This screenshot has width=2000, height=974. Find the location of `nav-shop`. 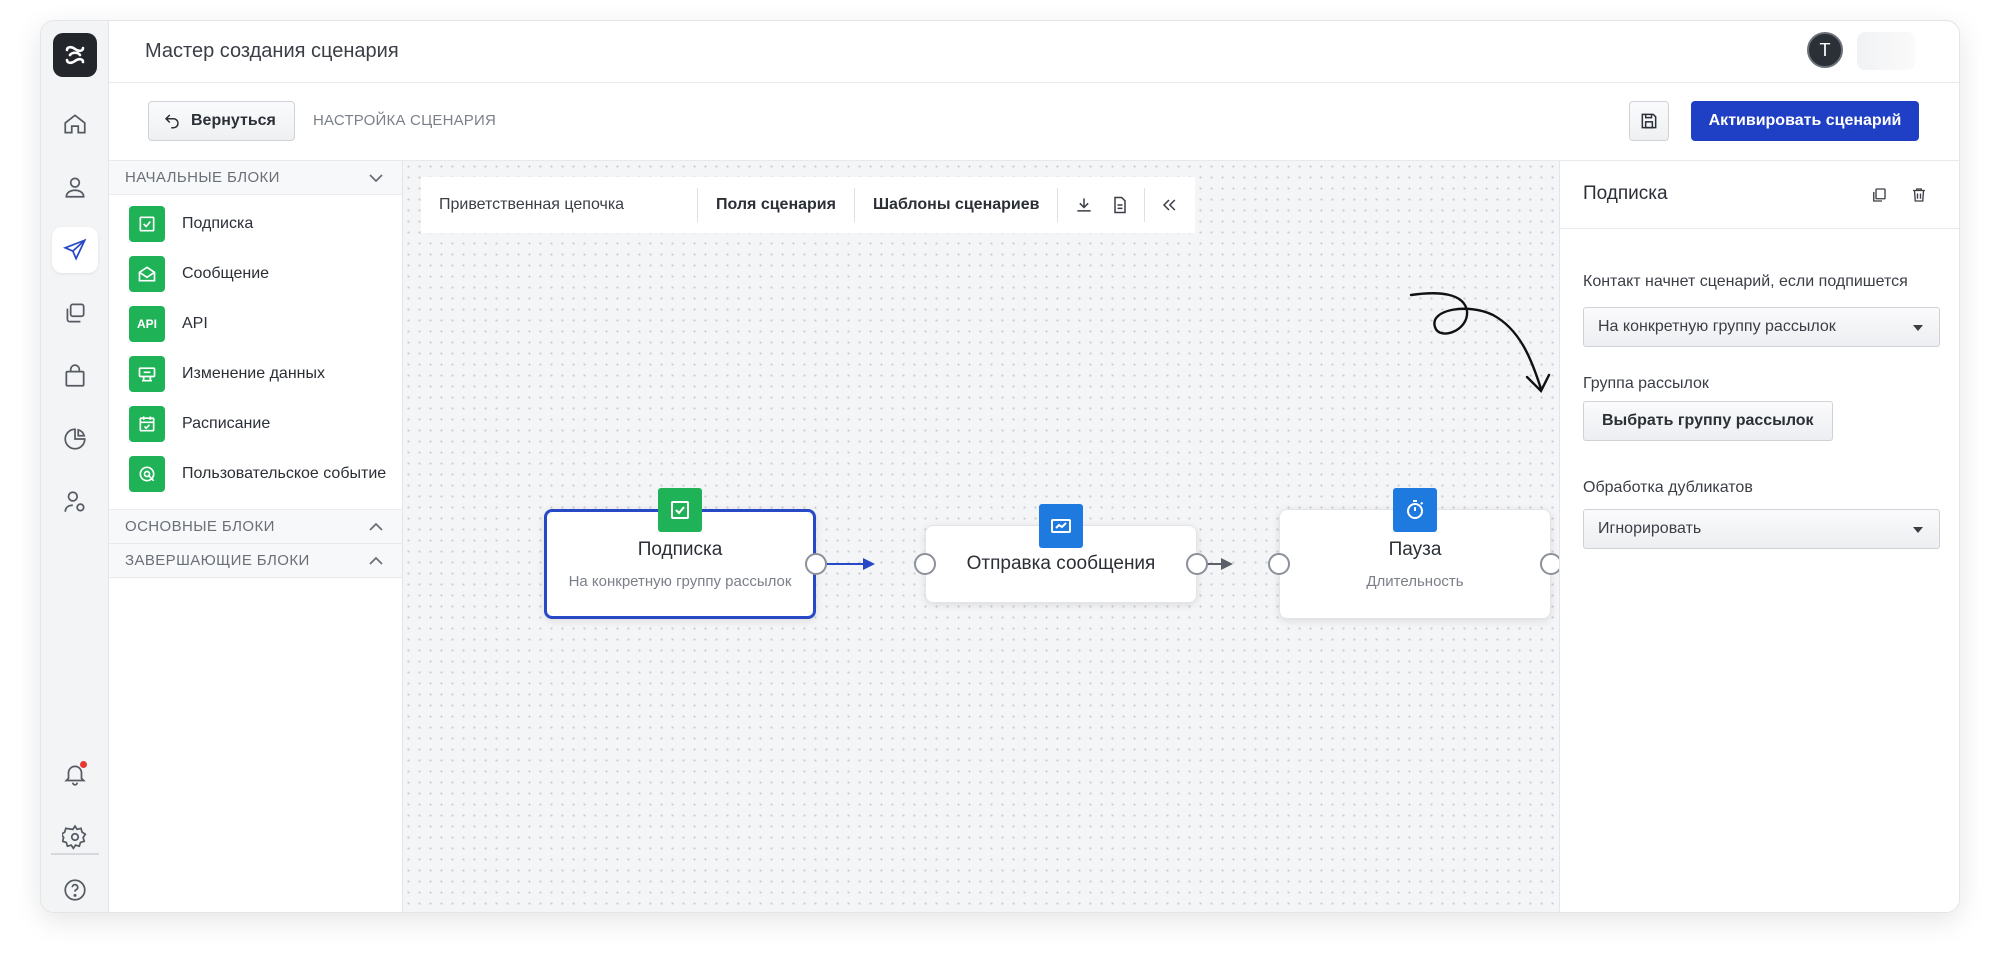

nav-shop is located at coordinates (75, 376).